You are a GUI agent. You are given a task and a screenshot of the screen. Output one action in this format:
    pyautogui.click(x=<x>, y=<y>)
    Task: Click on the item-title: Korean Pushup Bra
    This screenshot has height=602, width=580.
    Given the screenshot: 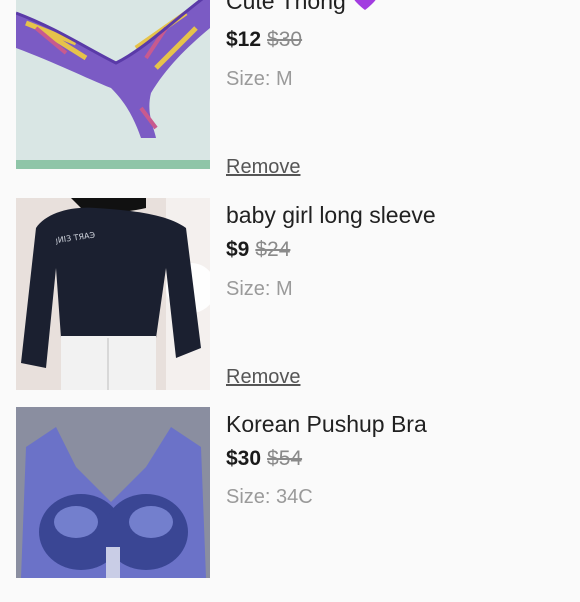 What is the action you would take?
    pyautogui.click(x=326, y=424)
    